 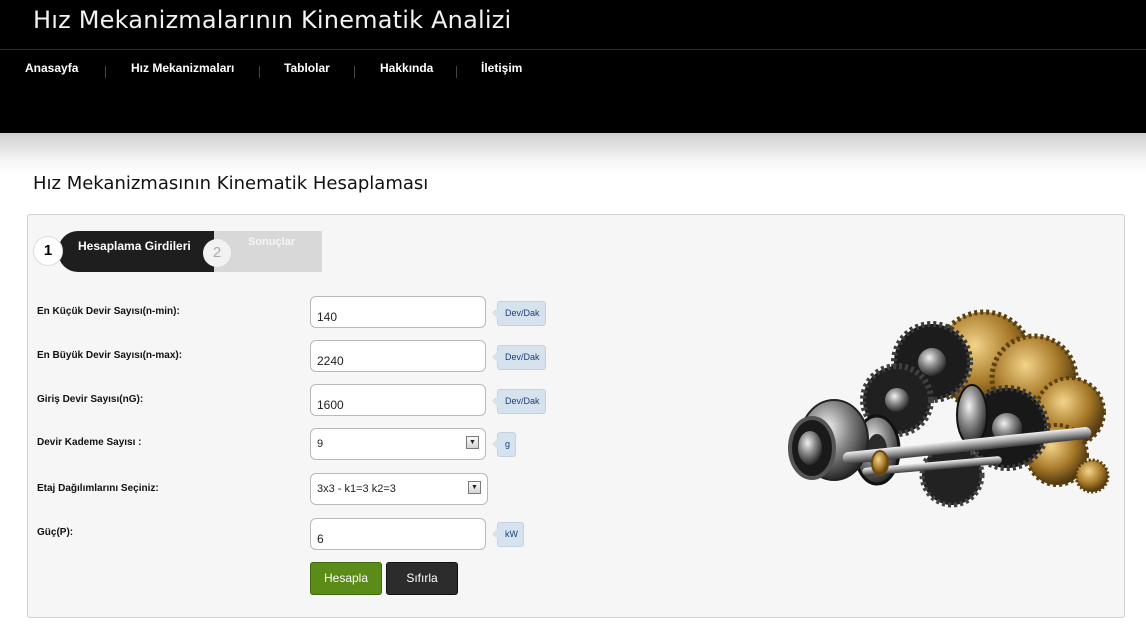 What do you see at coordinates (217, 253) in the screenshot?
I see `step-2-number: 2` at bounding box center [217, 253].